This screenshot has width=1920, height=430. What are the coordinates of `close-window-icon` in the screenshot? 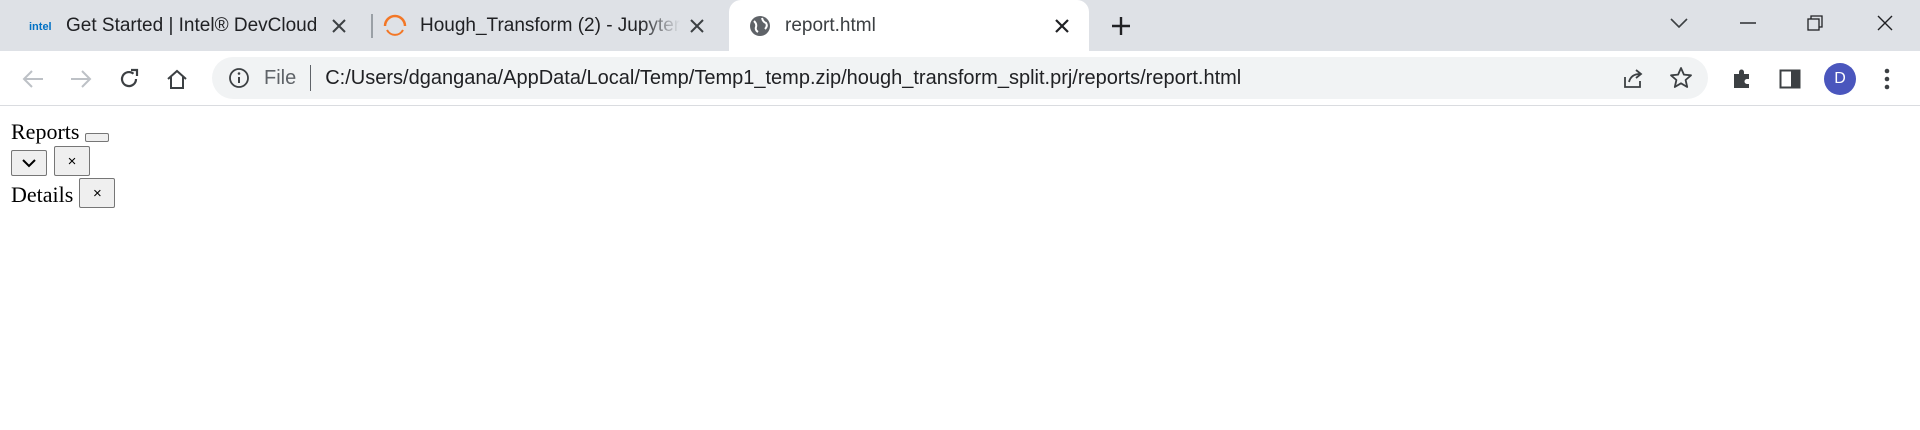 It's located at (1885, 23).